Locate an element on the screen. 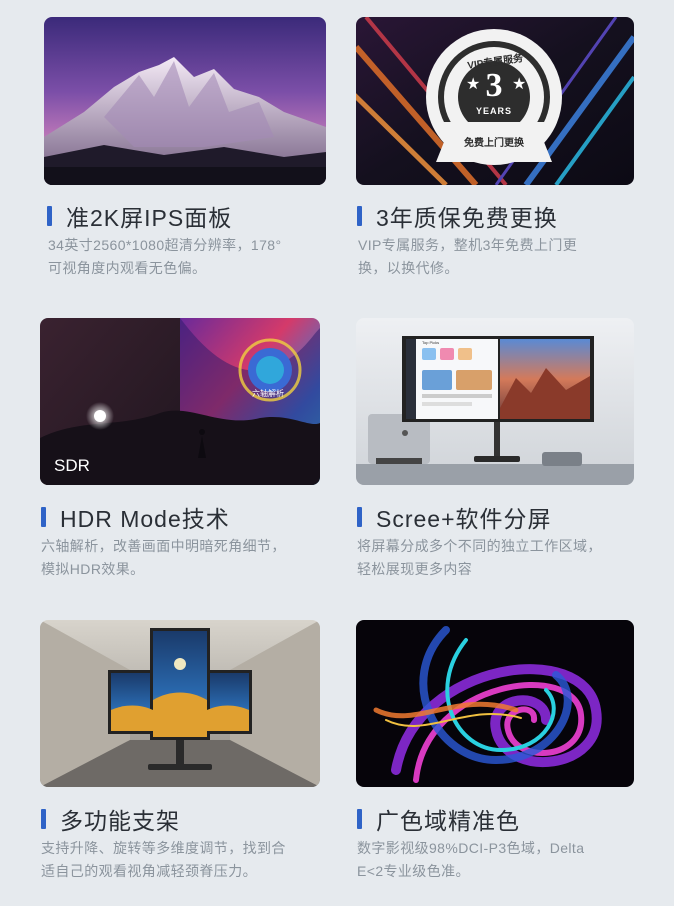 This screenshot has height=906, width=674. feature-title: 多功能支架 is located at coordinates (110, 819).